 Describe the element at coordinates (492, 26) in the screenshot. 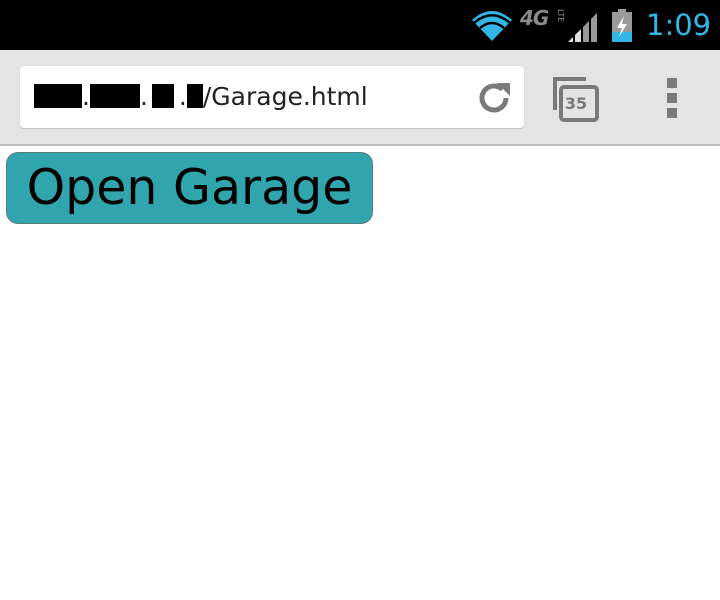

I see `wifi-icon` at that location.